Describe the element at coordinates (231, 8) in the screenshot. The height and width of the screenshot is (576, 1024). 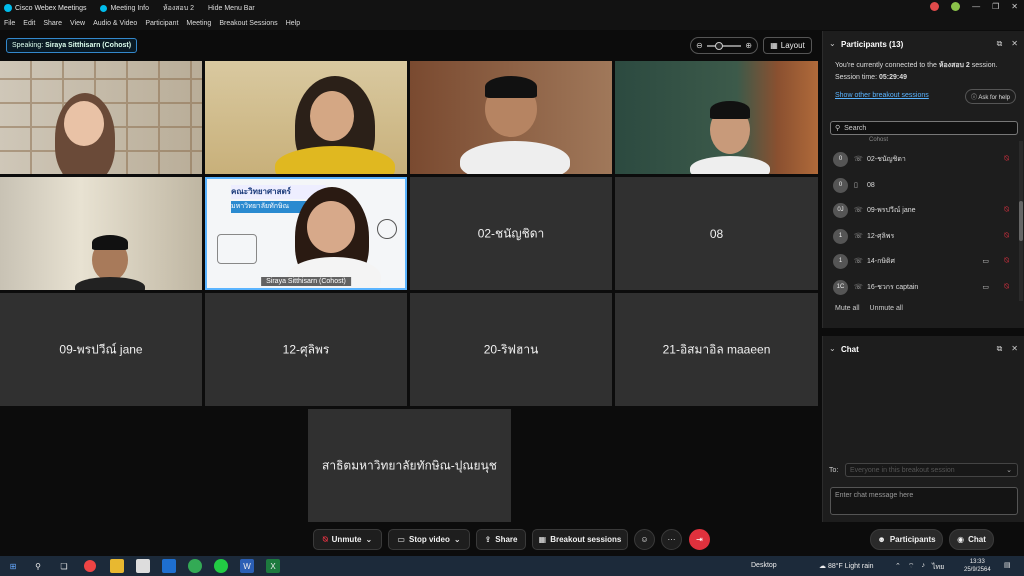
I see `hide-menu-bar-button: Hide Menu Bar` at that location.